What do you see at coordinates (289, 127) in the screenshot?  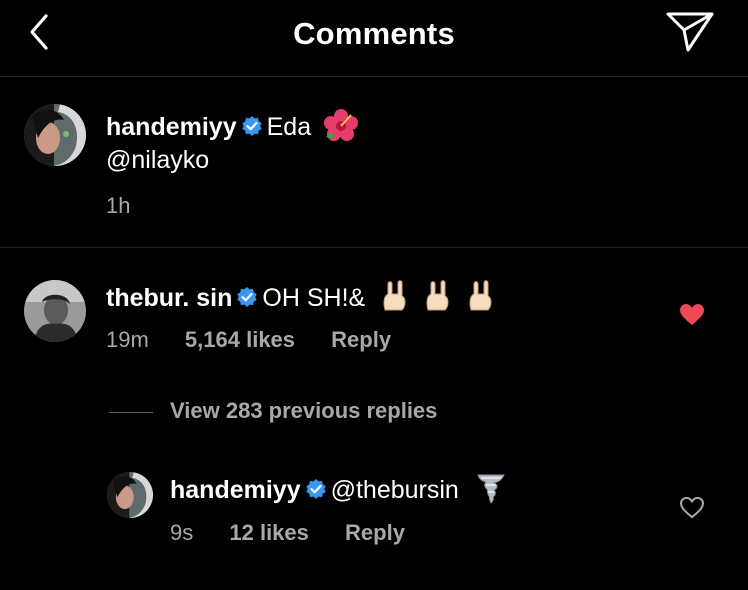 I see `caption-text: Eda` at bounding box center [289, 127].